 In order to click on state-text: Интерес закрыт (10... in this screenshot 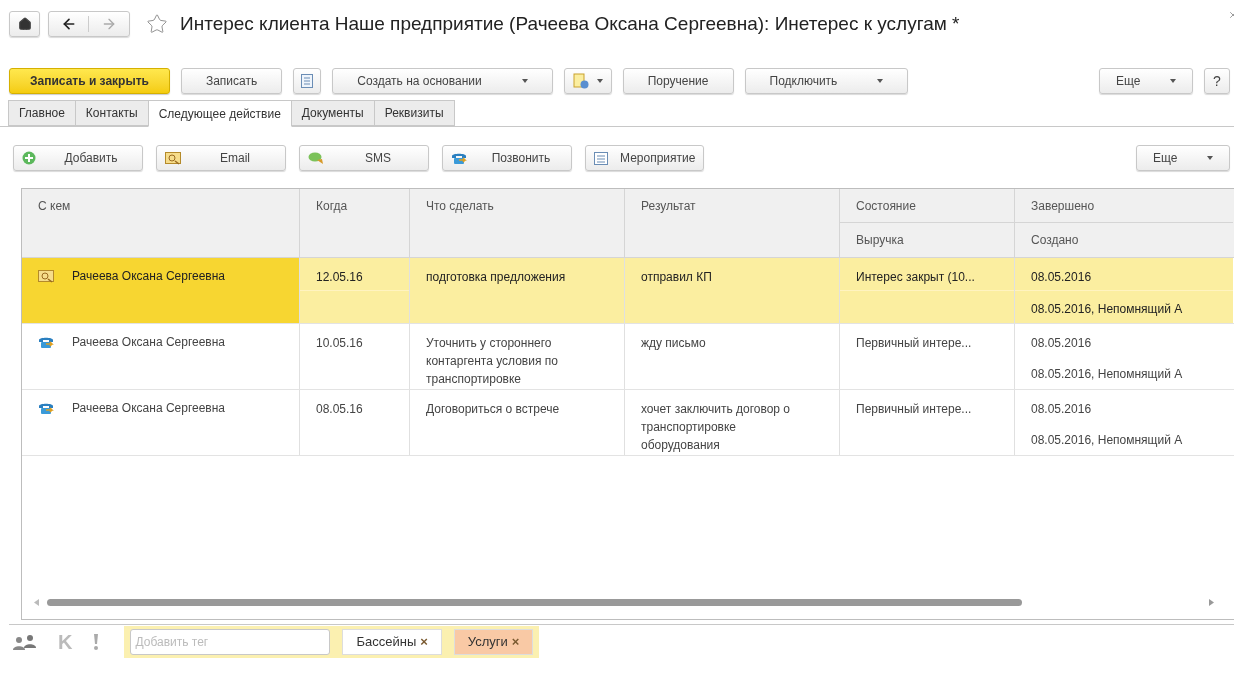, I will do `click(915, 277)`.